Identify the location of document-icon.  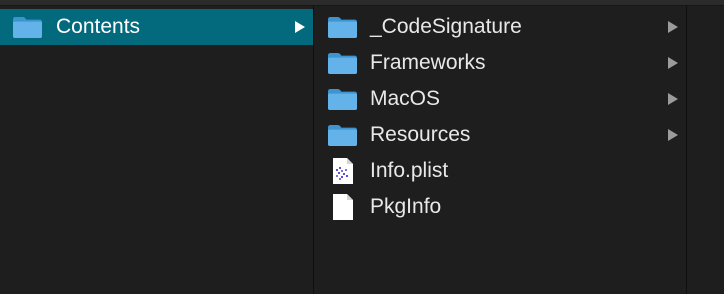
(342, 207).